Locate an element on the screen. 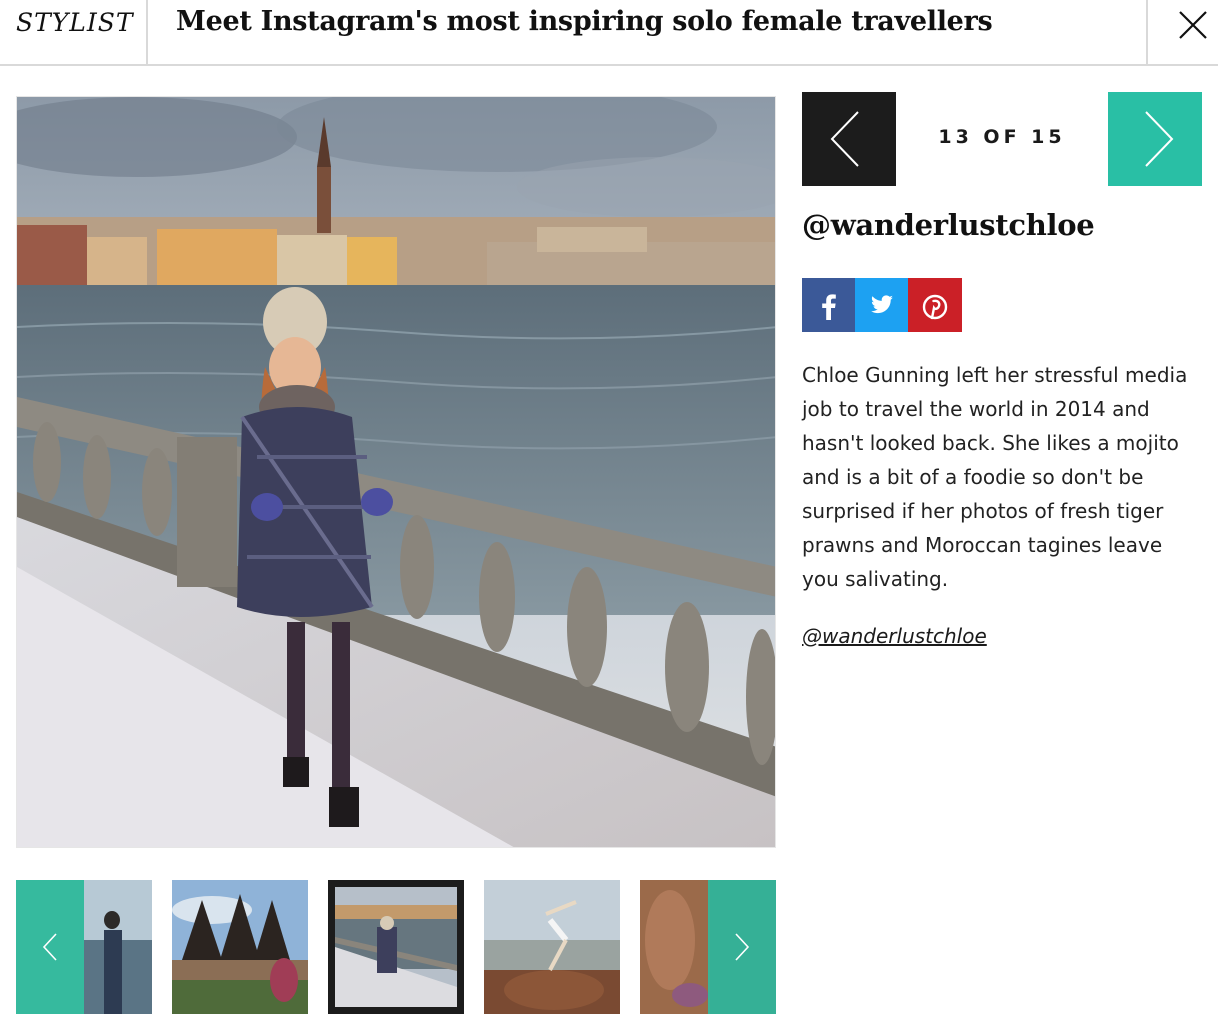  close-button is located at coordinates (1182, 32).